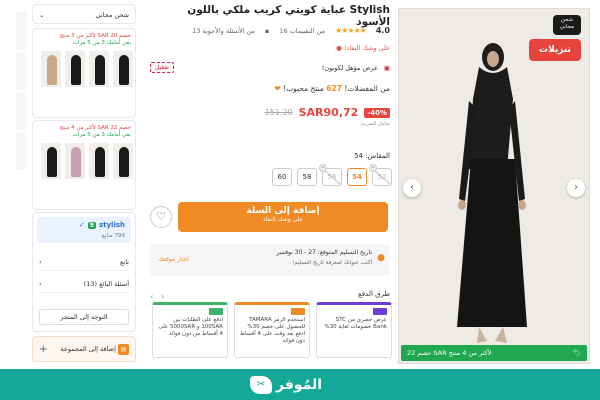 The image size is (600, 400). What do you see at coordinates (380, 175) in the screenshot?
I see `size-option: 52 •` at bounding box center [380, 175].